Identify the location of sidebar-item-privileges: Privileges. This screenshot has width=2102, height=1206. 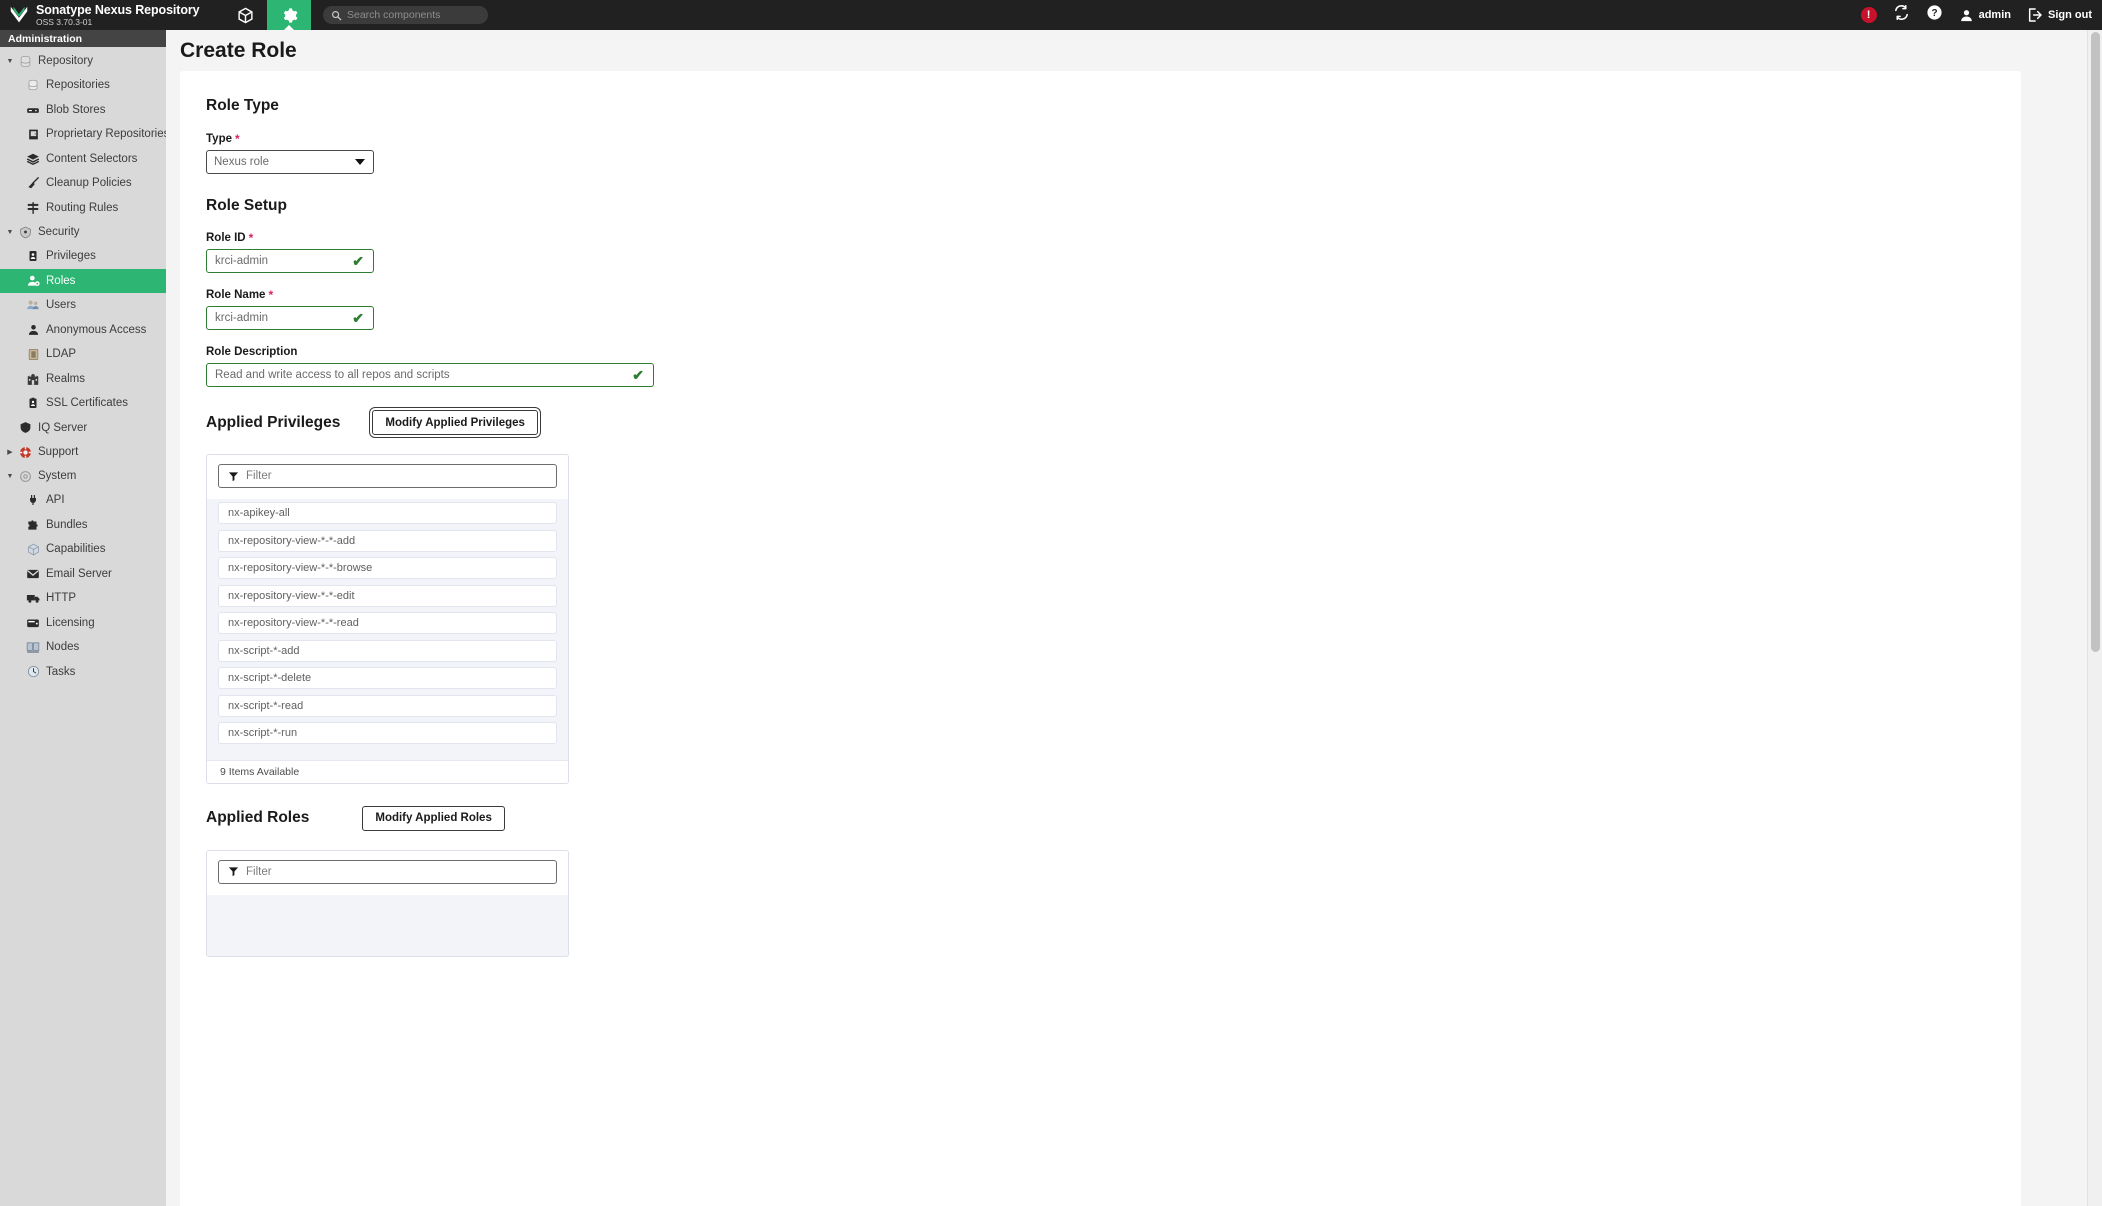
(83, 256).